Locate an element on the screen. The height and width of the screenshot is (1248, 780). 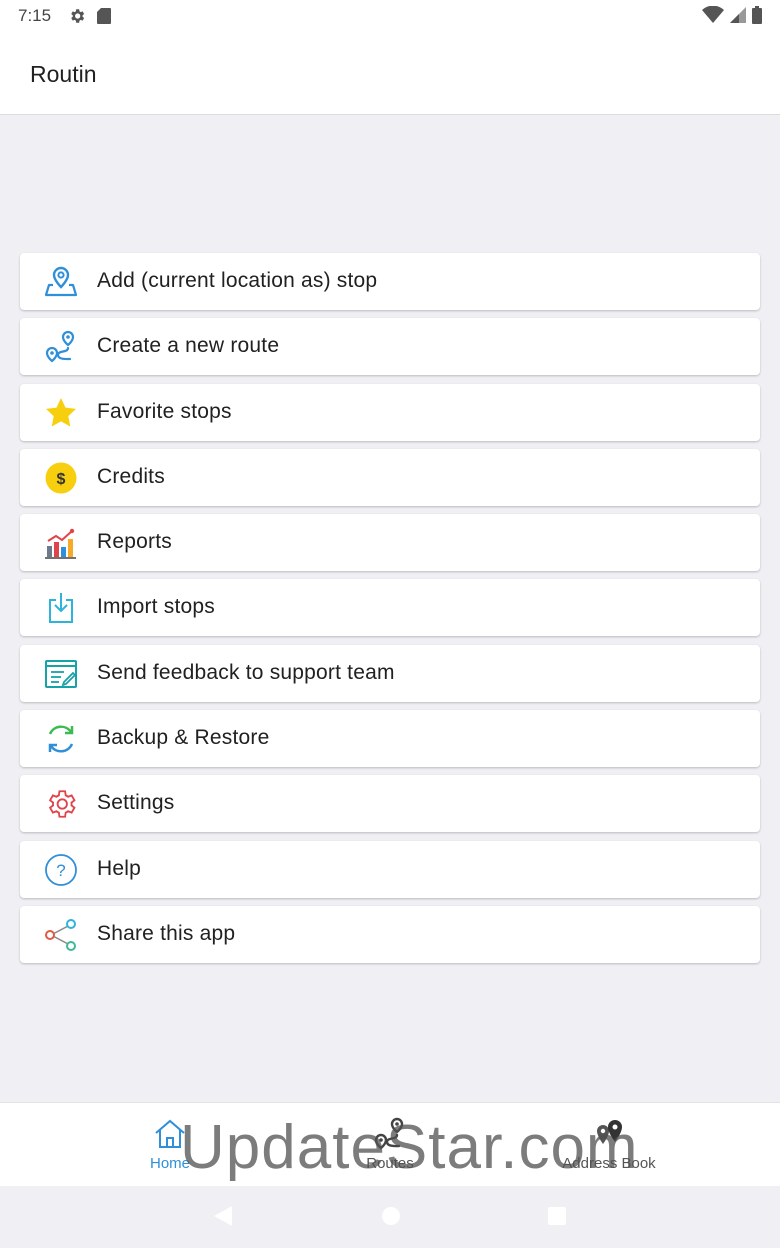
bar-chart-icon is located at coordinates (60, 543).